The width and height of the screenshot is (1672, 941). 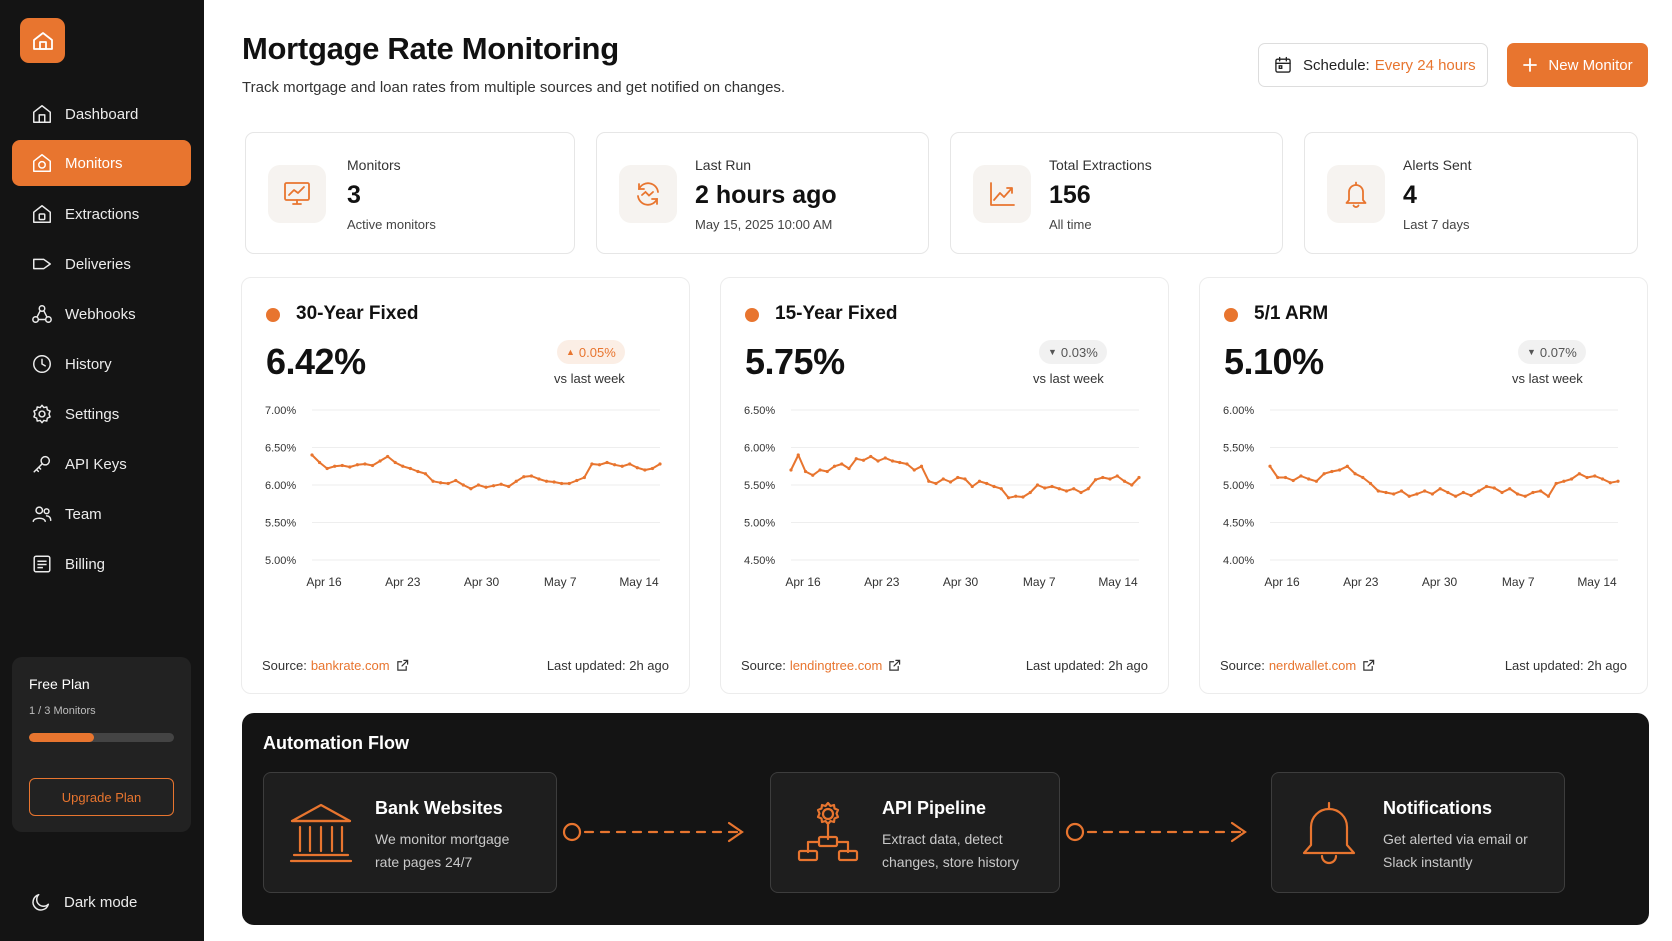 What do you see at coordinates (101, 797) in the screenshot?
I see `upgrade-plan-button: Upgrade Plan` at bounding box center [101, 797].